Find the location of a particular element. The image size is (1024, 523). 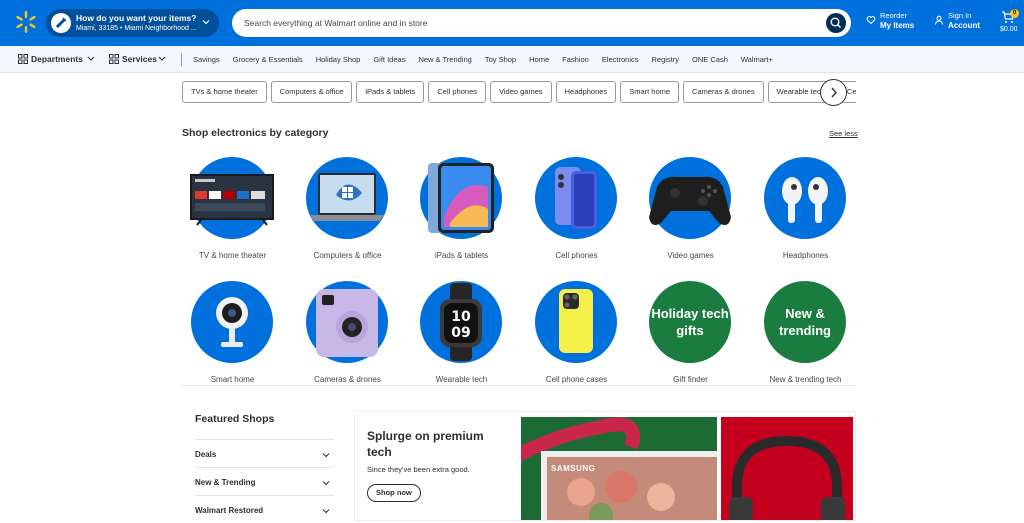

account-link: Sign In Account is located at coordinates (957, 21).